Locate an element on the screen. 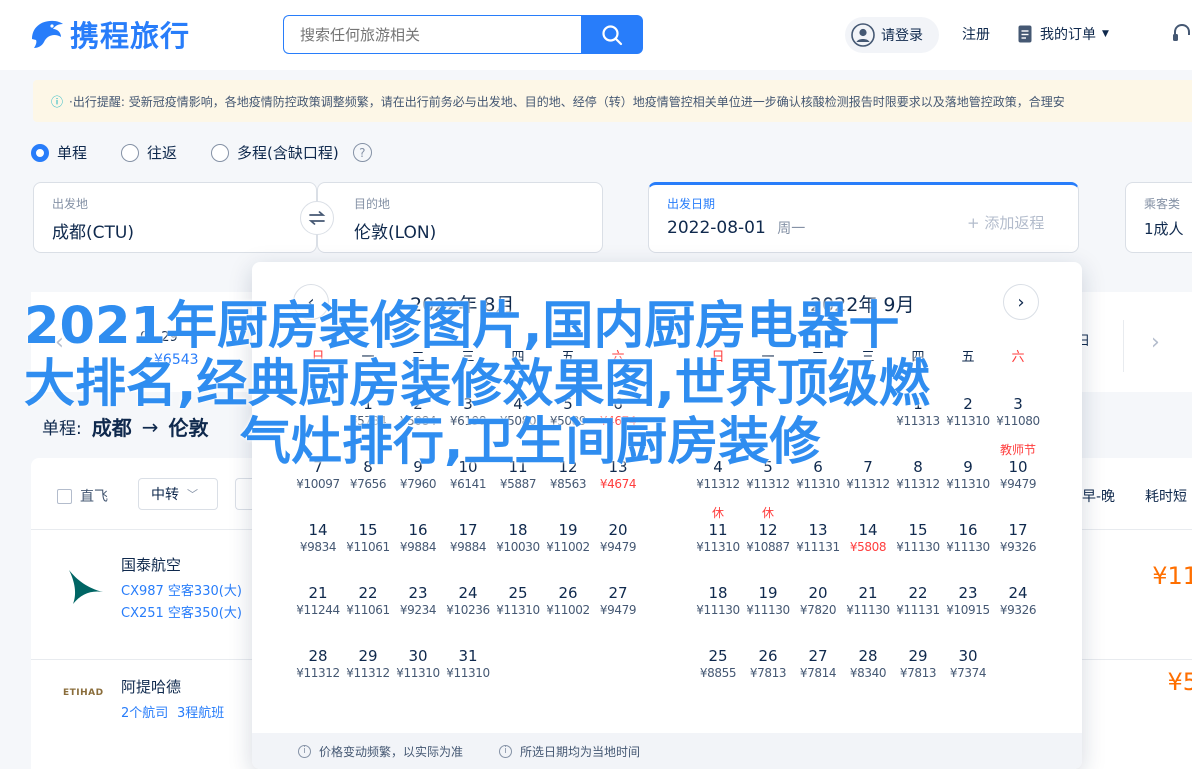  calendar-day: 15 ¥11061 is located at coordinates (368, 536).